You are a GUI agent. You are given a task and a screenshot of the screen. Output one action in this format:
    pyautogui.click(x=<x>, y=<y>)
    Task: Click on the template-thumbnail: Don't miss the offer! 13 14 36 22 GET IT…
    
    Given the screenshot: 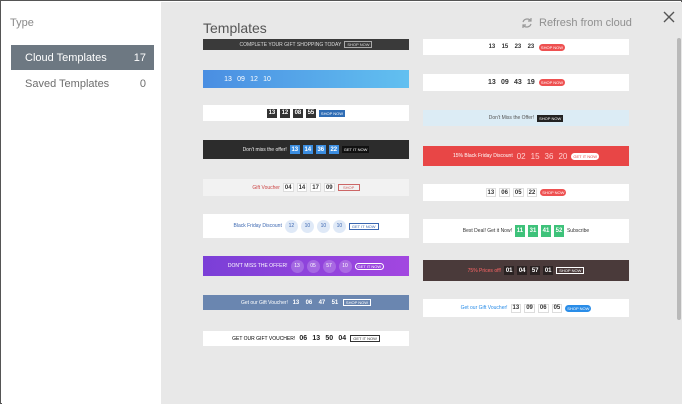 What is the action you would take?
    pyautogui.click(x=306, y=149)
    